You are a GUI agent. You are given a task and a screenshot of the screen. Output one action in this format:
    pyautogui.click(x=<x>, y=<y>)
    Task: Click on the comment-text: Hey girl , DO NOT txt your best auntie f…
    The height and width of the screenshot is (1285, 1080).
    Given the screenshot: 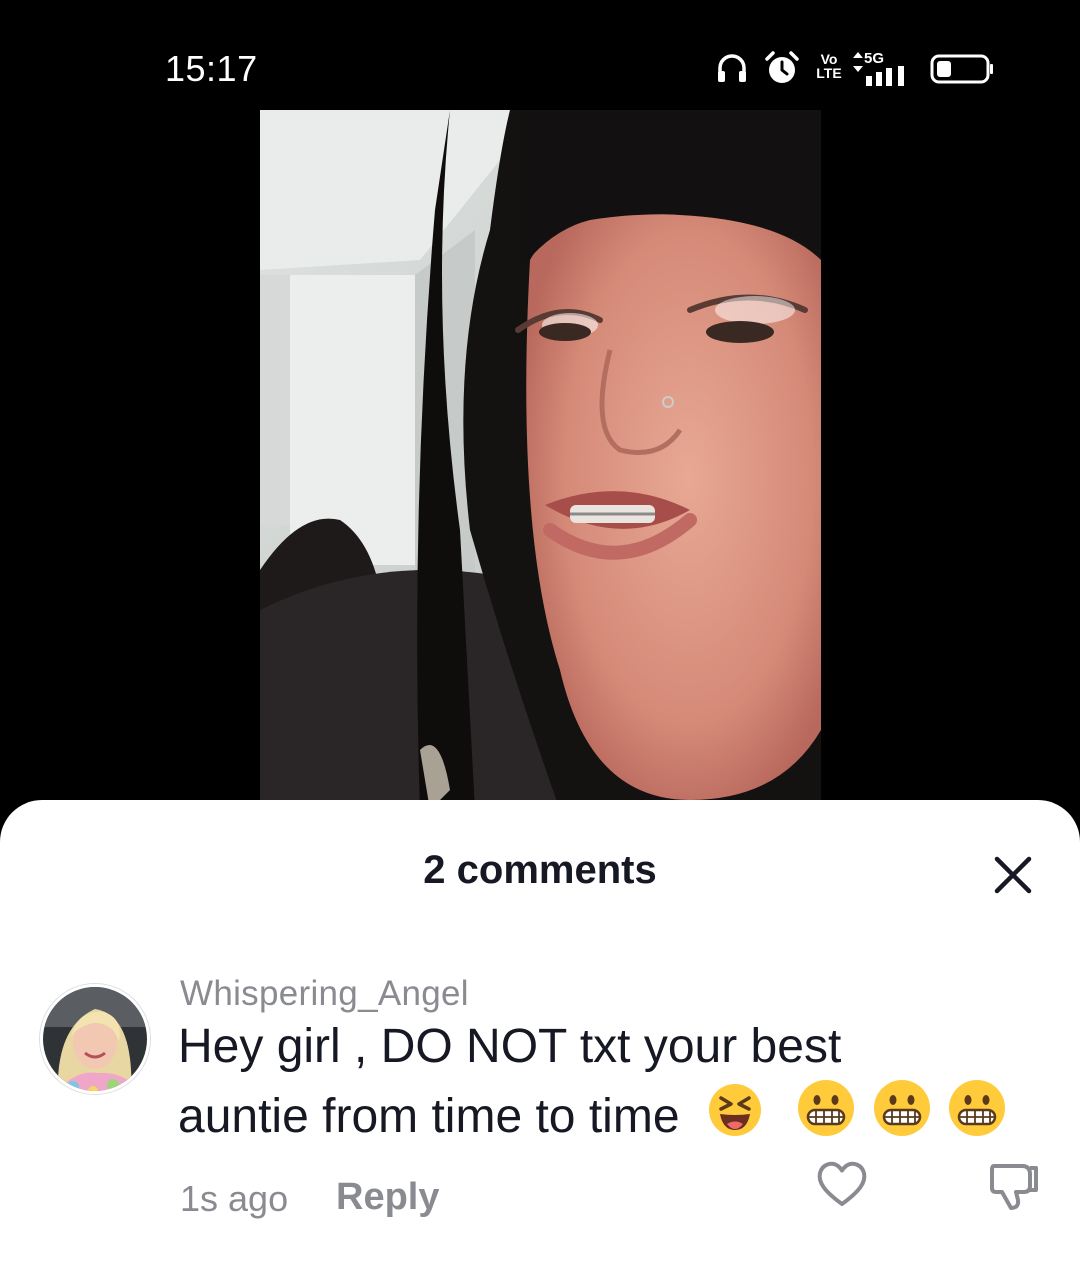 What is the action you would take?
    pyautogui.click(x=618, y=1082)
    